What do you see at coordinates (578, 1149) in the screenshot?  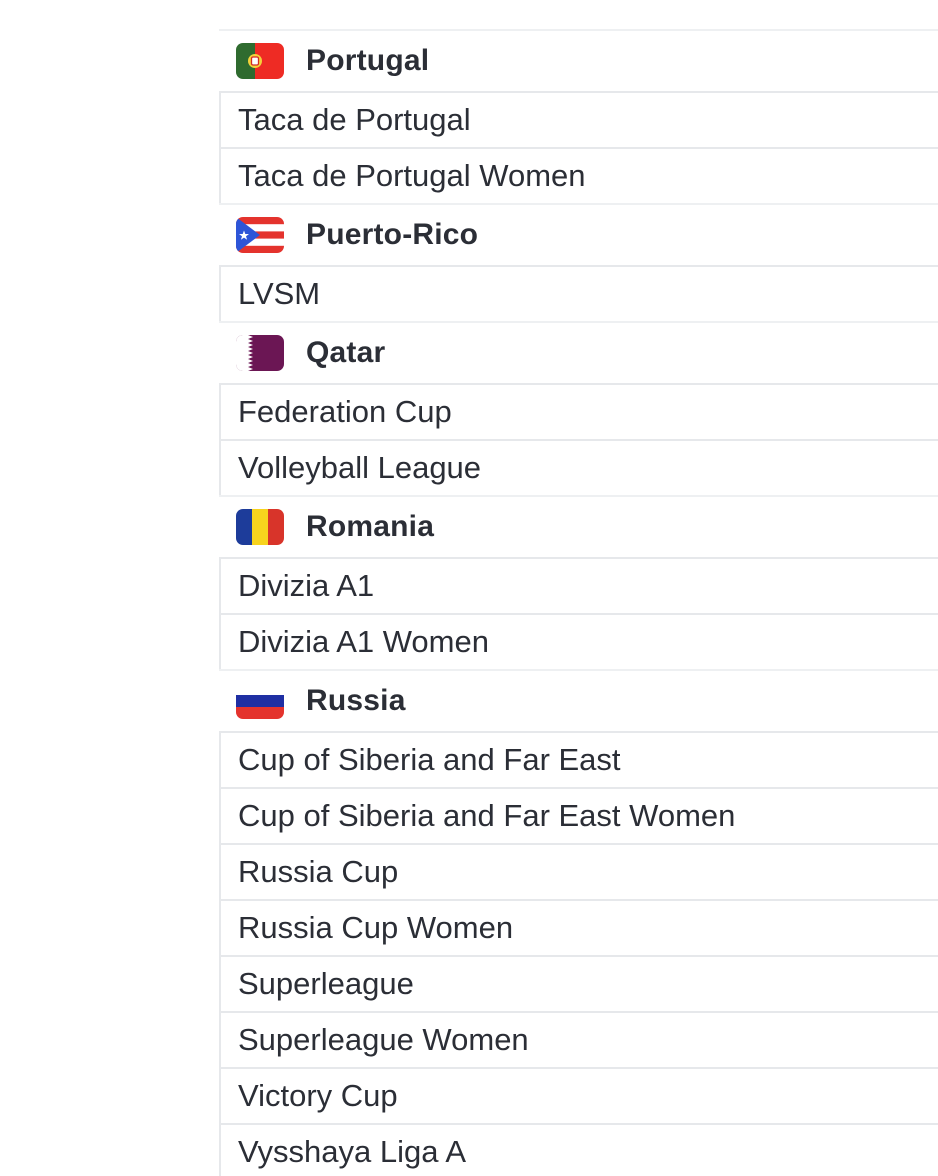 I see `league-item: Vysshaya Liga A` at bounding box center [578, 1149].